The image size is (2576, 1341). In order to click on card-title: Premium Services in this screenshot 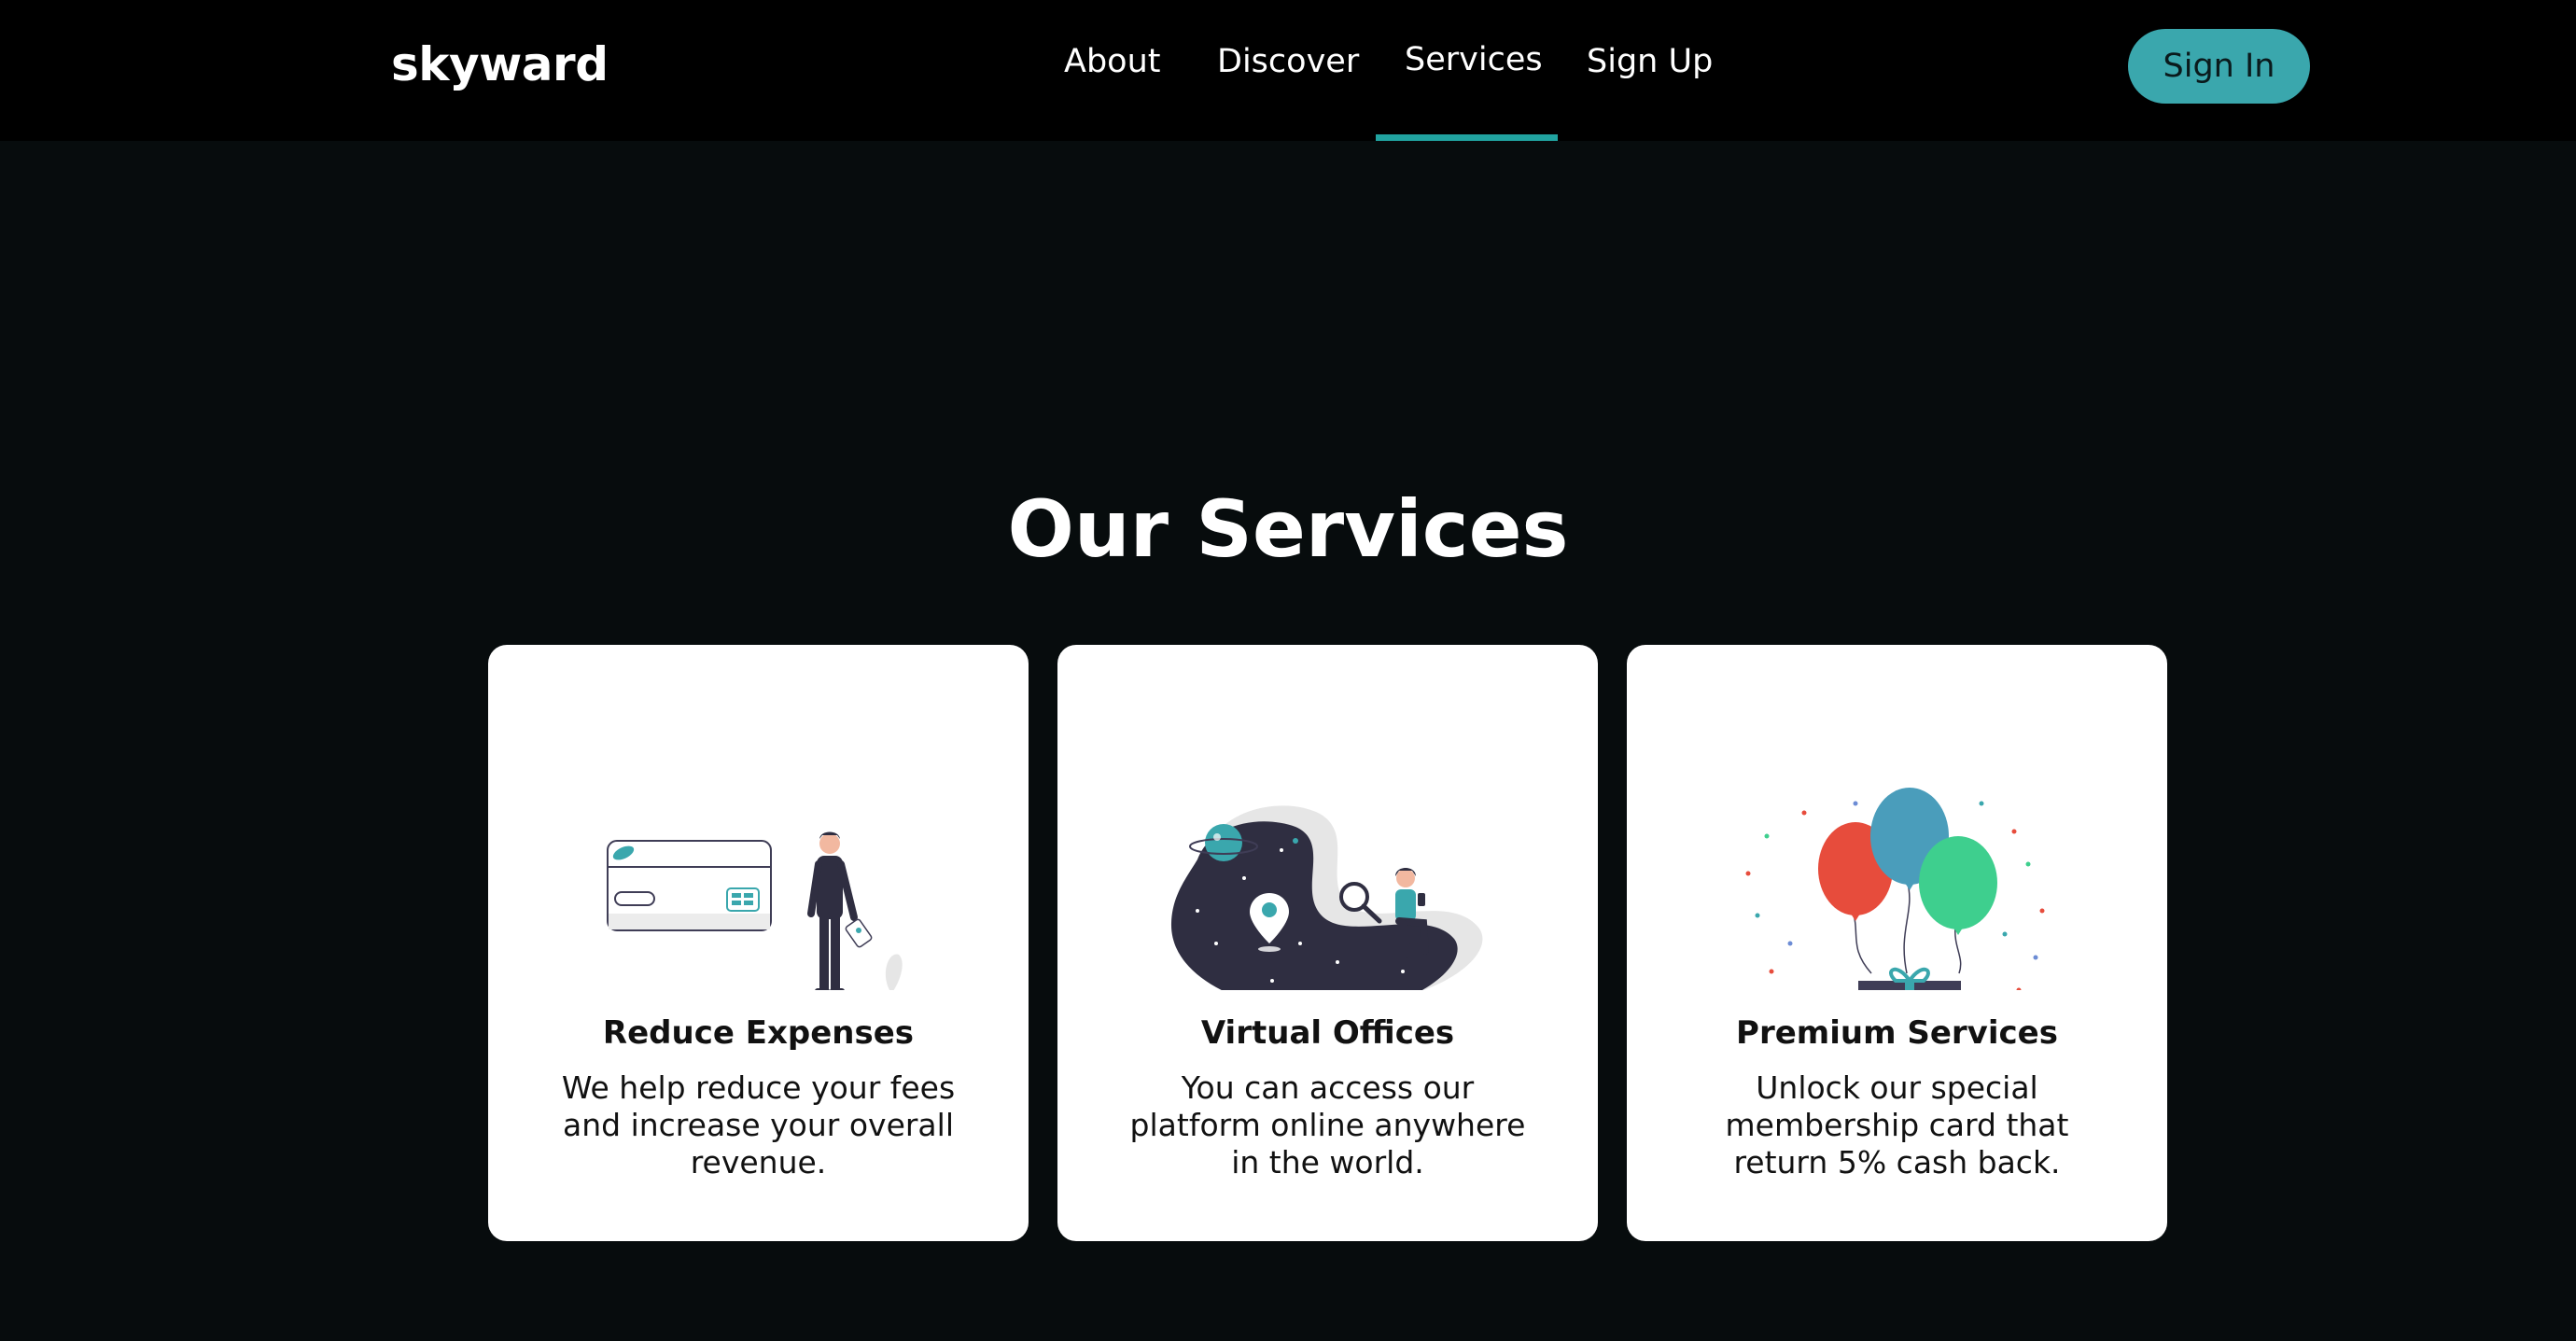, I will do `click(1897, 1033)`.